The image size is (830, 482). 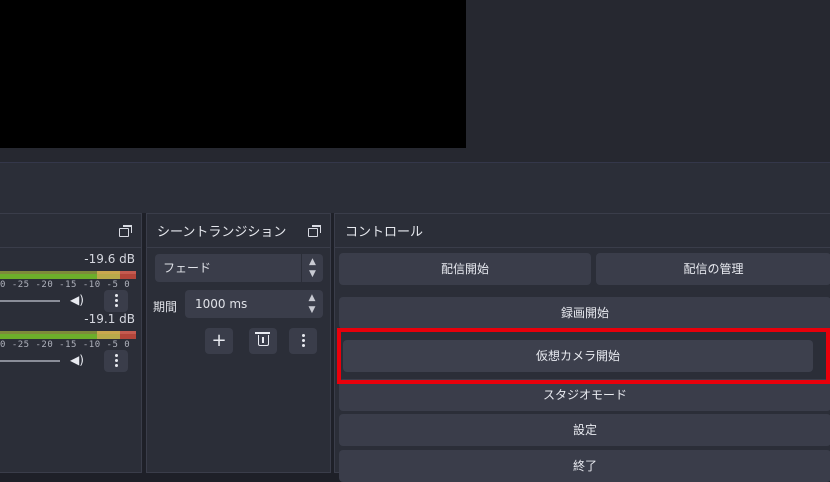 I want to click on transition-menu-button, so click(x=303, y=341).